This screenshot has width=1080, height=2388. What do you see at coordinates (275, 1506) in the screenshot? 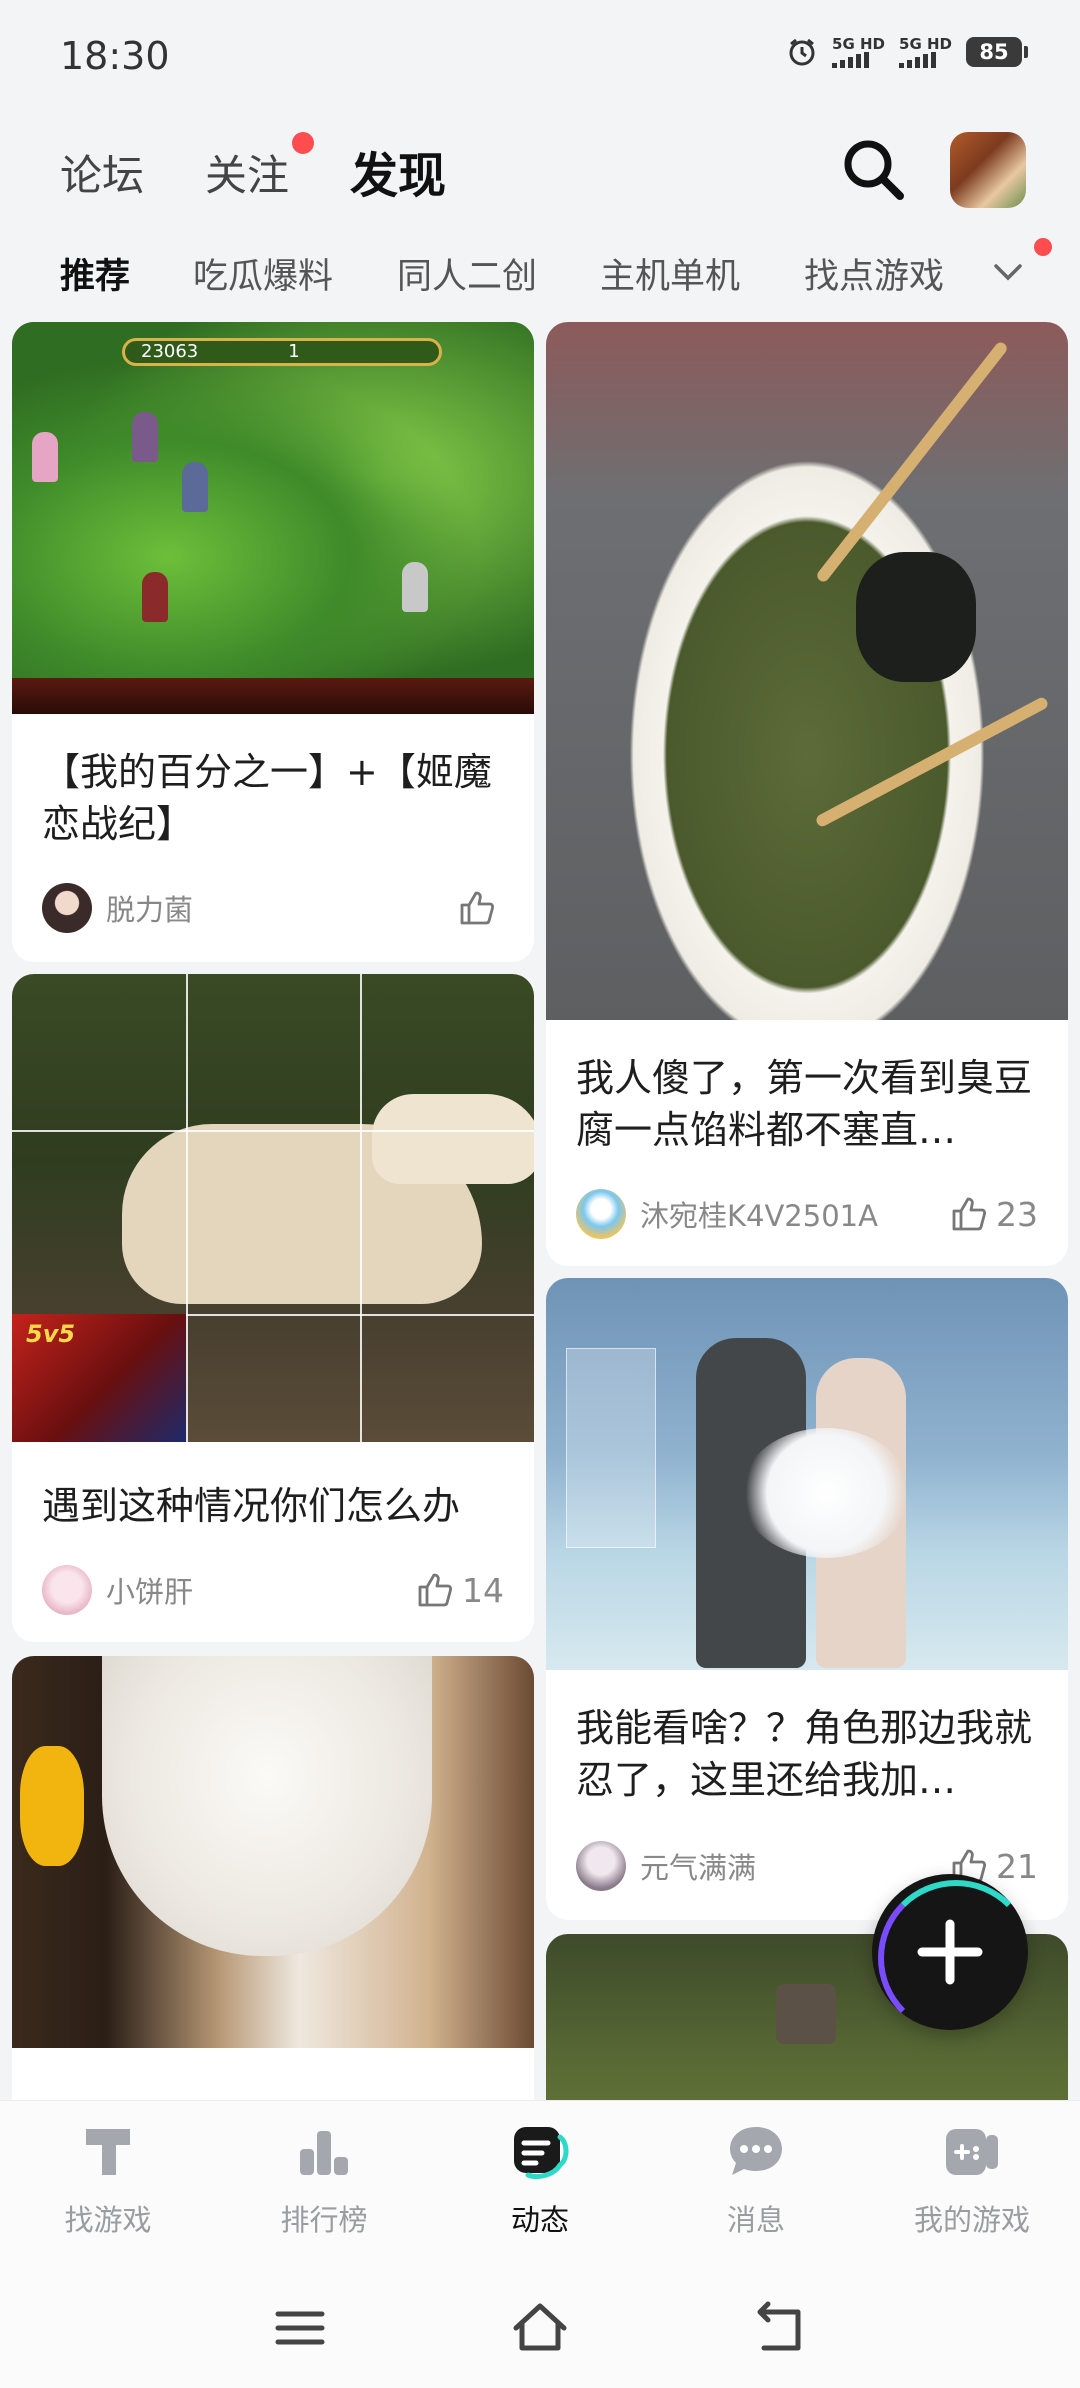
I see `post-title: 遇到这种情况你们怎么办` at bounding box center [275, 1506].